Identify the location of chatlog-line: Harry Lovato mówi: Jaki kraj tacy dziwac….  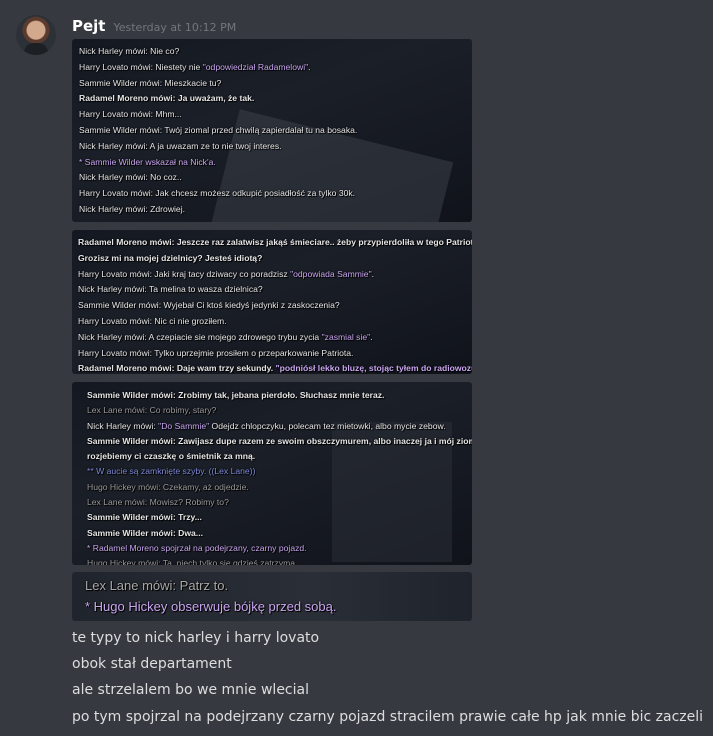
(275, 275).